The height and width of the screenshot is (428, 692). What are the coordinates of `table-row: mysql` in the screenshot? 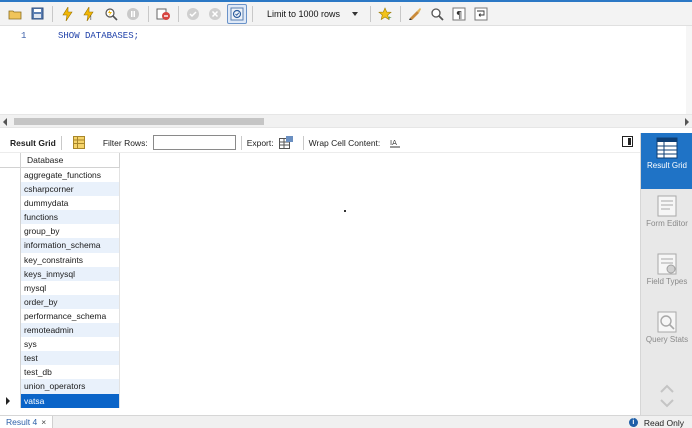 It's located at (60, 287).